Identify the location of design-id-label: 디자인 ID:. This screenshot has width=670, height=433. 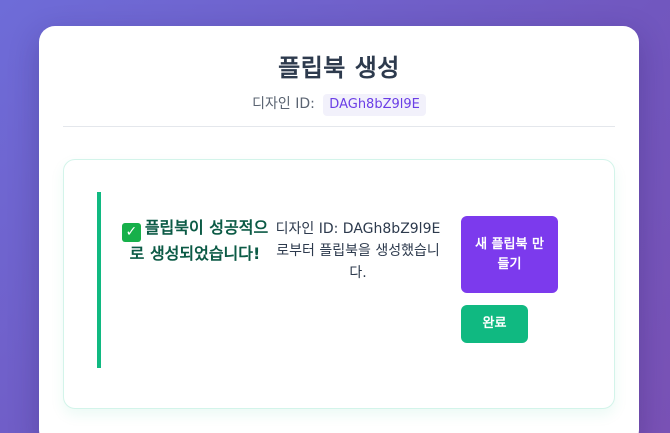
(283, 104).